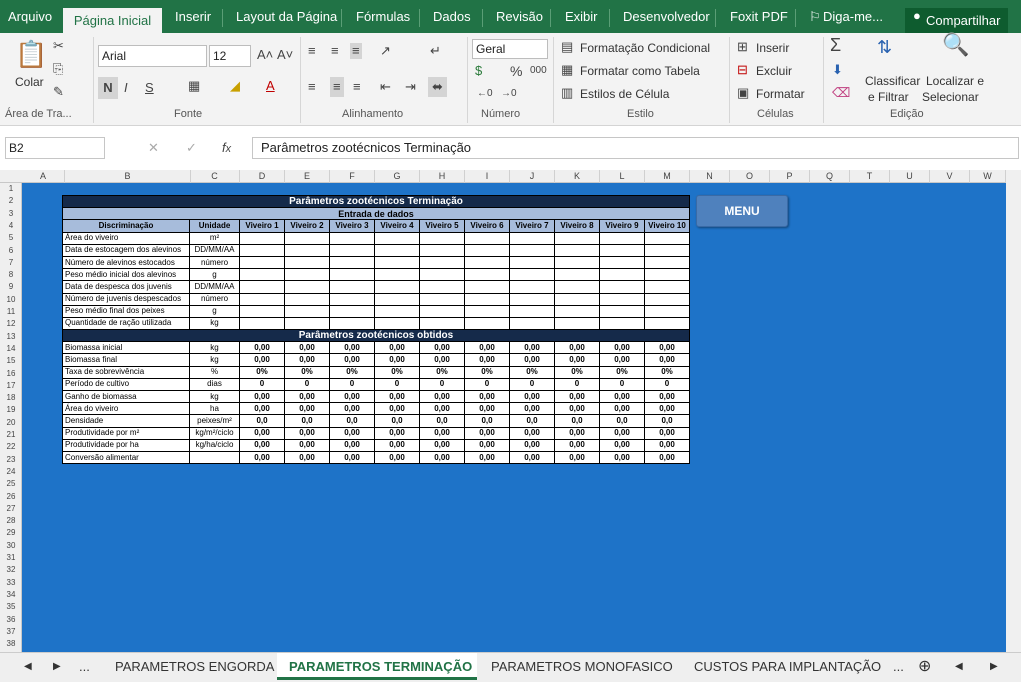 This screenshot has height=682, width=1021. What do you see at coordinates (11, 446) in the screenshot?
I see `row-header: 22` at bounding box center [11, 446].